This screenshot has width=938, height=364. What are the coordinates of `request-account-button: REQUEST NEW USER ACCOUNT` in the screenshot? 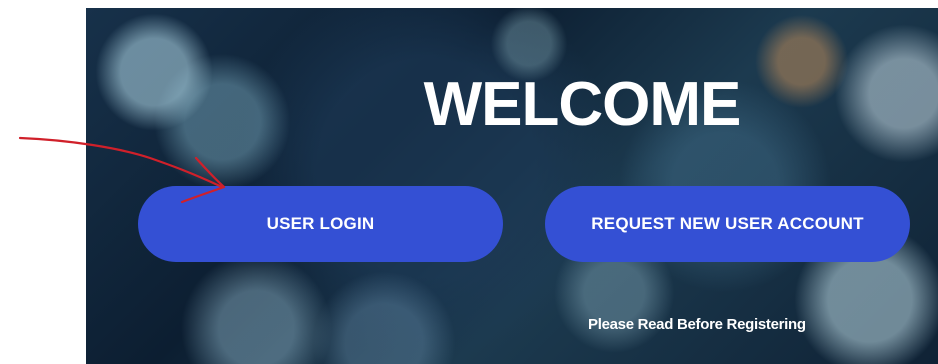 It's located at (727, 224).